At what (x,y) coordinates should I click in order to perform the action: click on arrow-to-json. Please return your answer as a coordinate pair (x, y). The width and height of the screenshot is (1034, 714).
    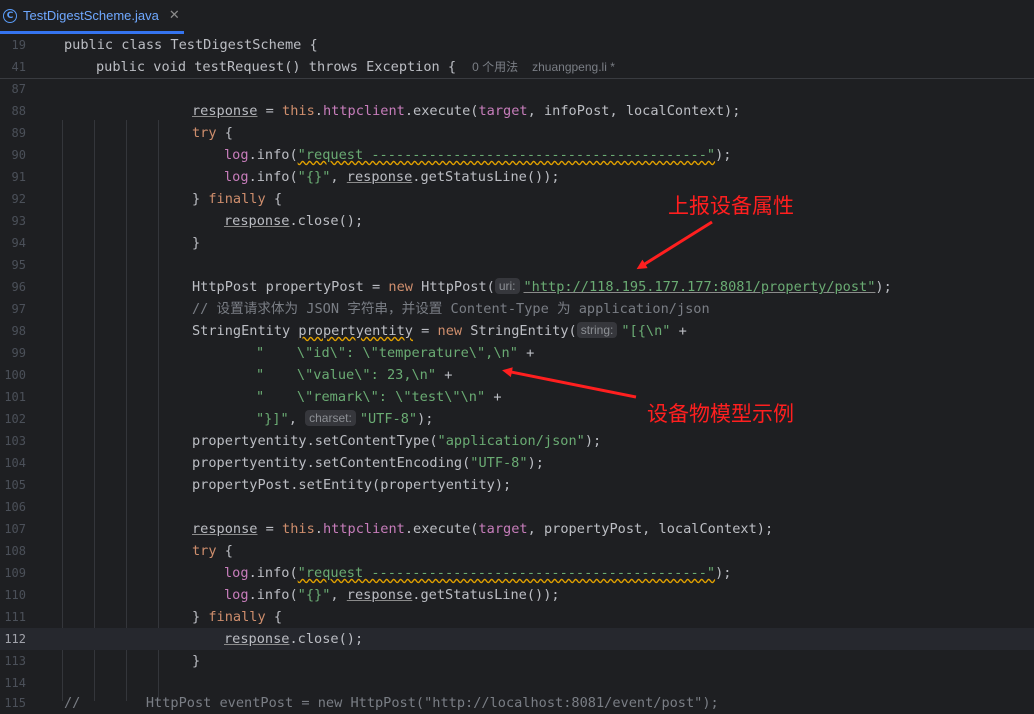
    Looking at the image, I should click on (569, 383).